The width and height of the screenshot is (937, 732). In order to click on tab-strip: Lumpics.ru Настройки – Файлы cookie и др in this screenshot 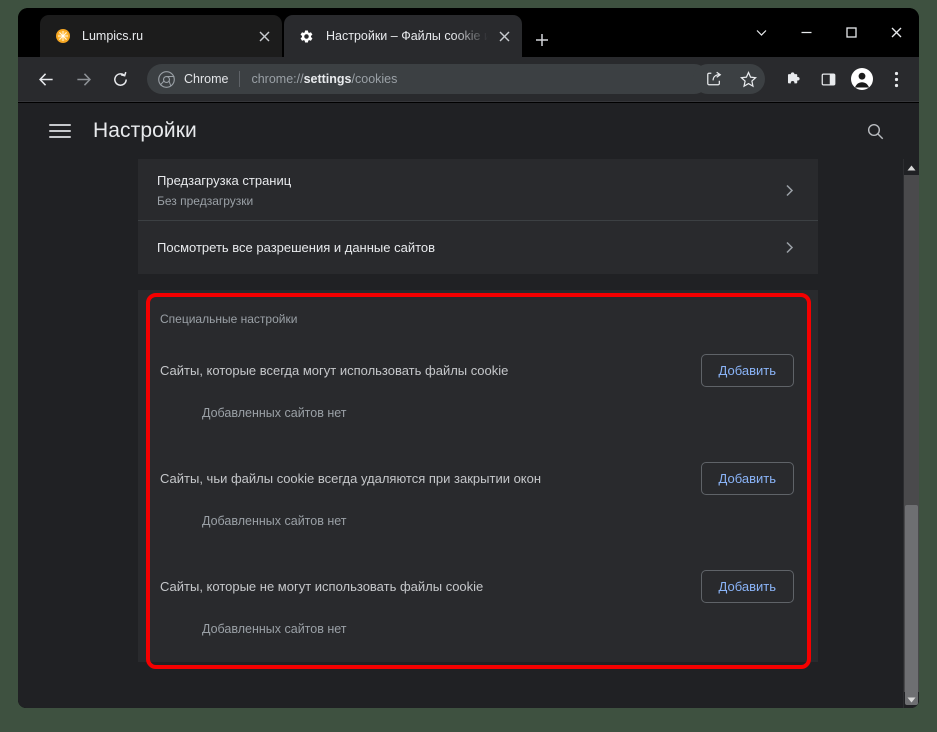, I will do `click(468, 32)`.